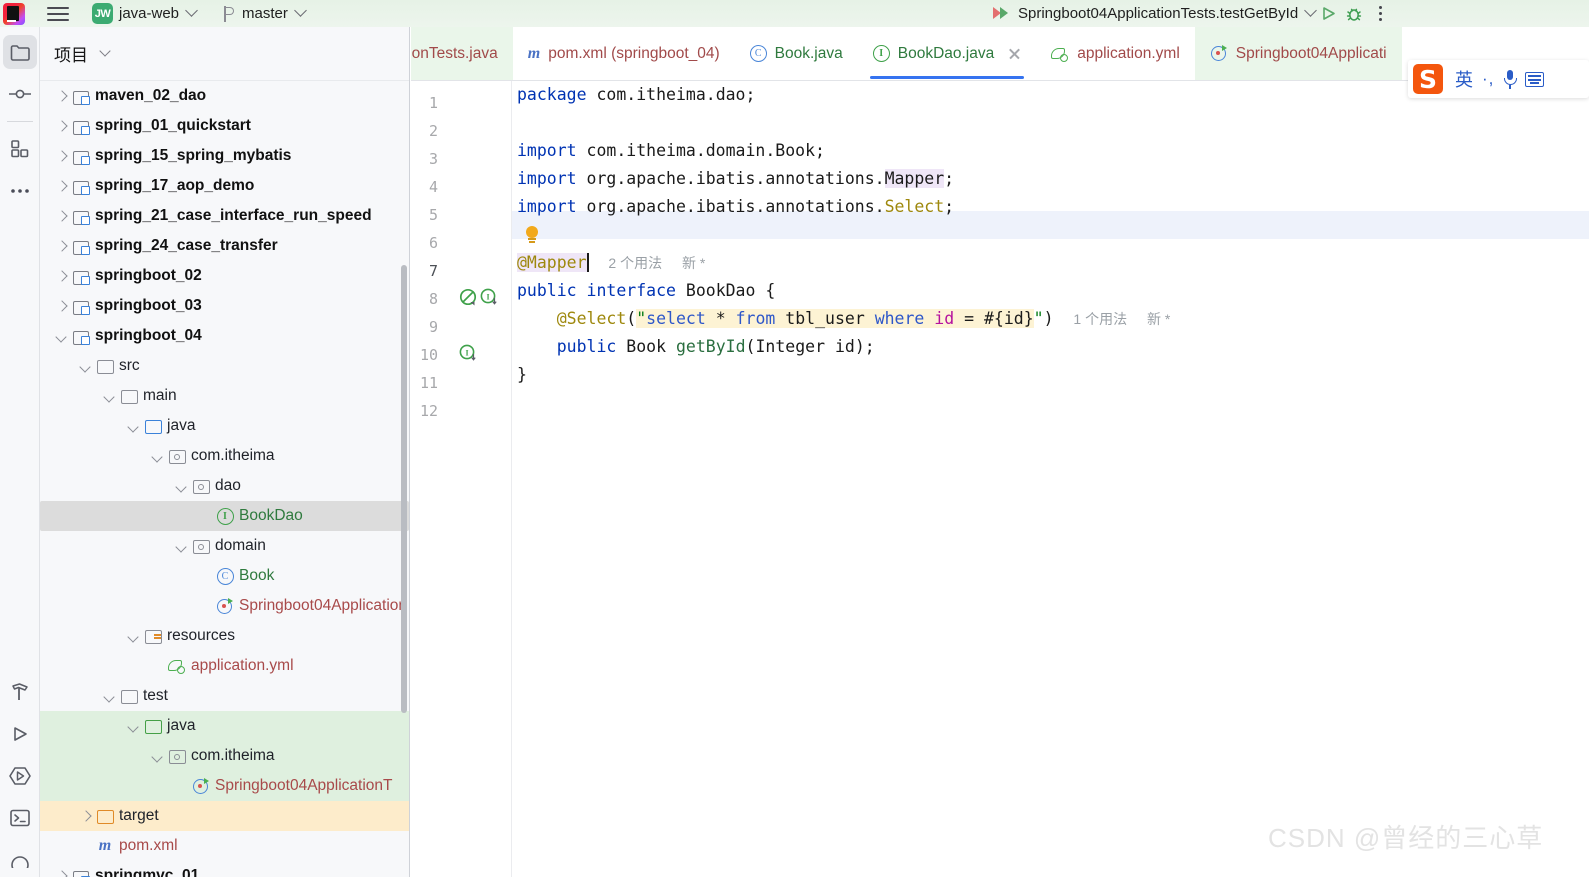 This screenshot has width=1589, height=877. I want to click on sogou-logo-icon: S, so click(1428, 79).